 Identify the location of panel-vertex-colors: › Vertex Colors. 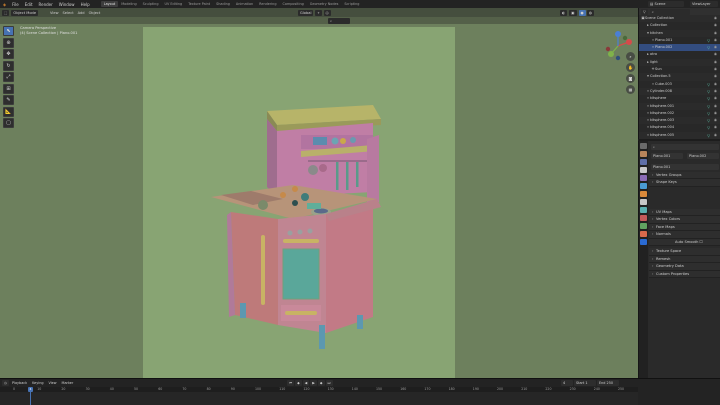
(684, 220).